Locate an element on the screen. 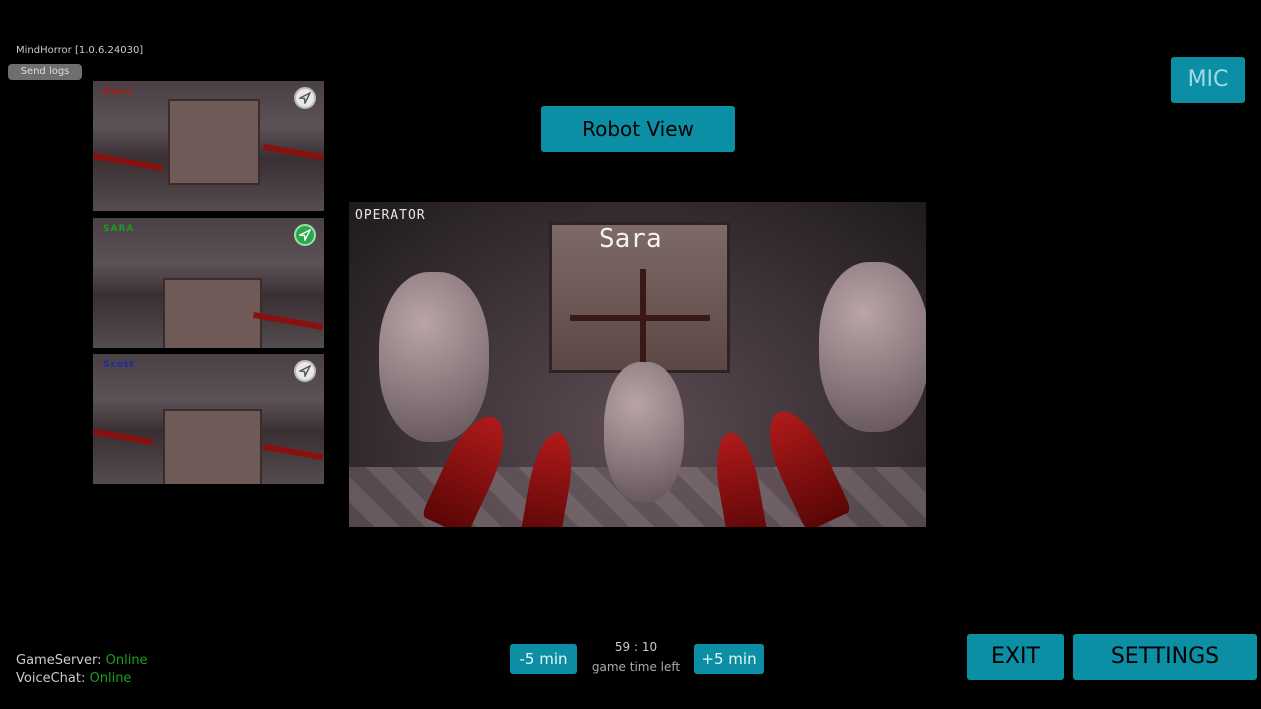 The width and height of the screenshot is (1261, 709). view-corner-label: OPERATOR is located at coordinates (390, 215).